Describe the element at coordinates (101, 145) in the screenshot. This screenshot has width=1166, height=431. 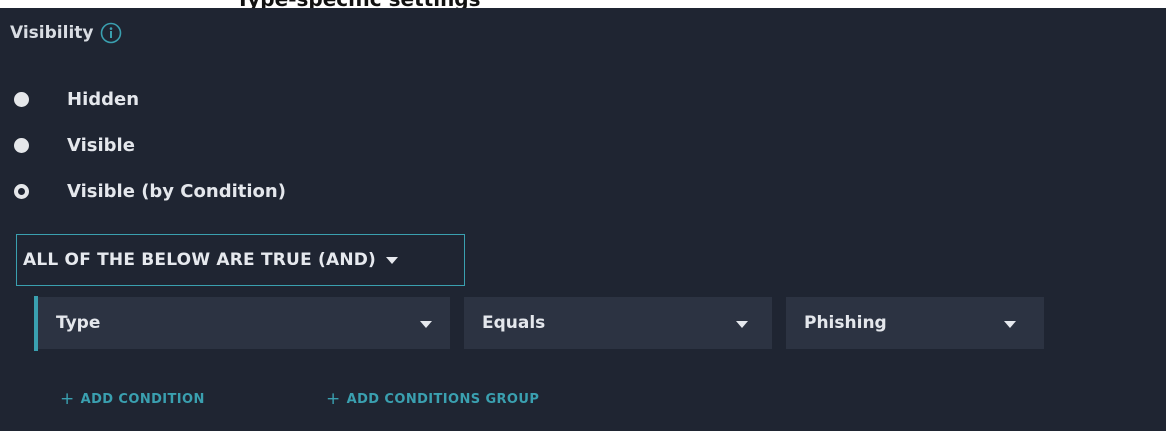
I see `radio-label: Visible` at that location.